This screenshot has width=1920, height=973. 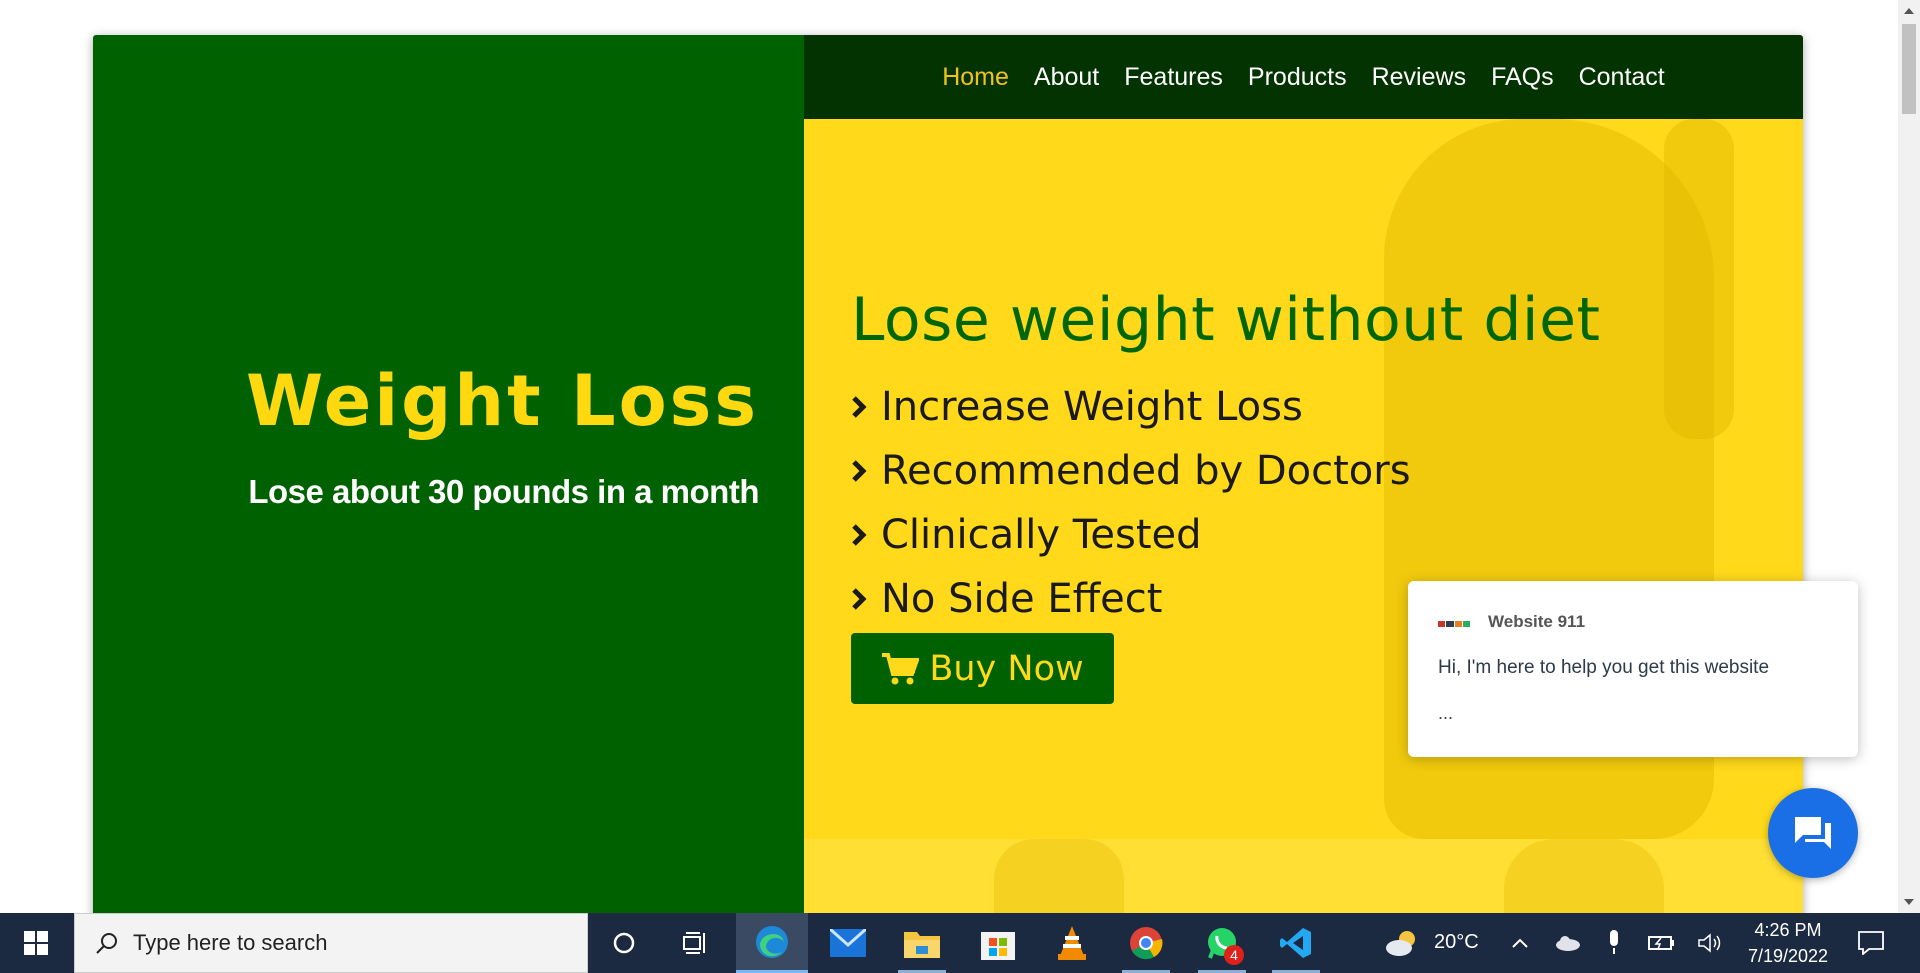 I want to click on show-hidden-icons-button, so click(x=1520, y=943).